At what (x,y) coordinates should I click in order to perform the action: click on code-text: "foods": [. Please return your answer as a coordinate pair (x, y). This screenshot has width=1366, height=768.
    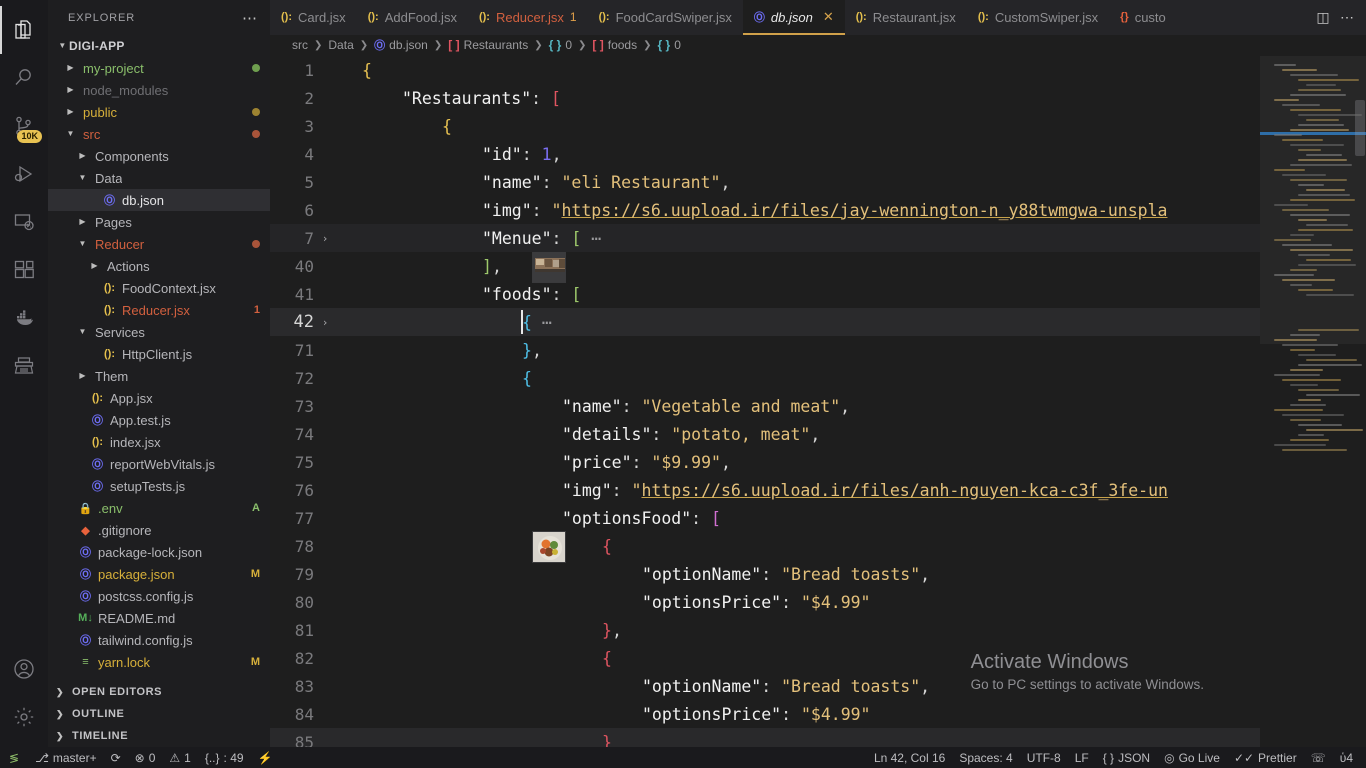
    Looking at the image, I should click on (466, 294).